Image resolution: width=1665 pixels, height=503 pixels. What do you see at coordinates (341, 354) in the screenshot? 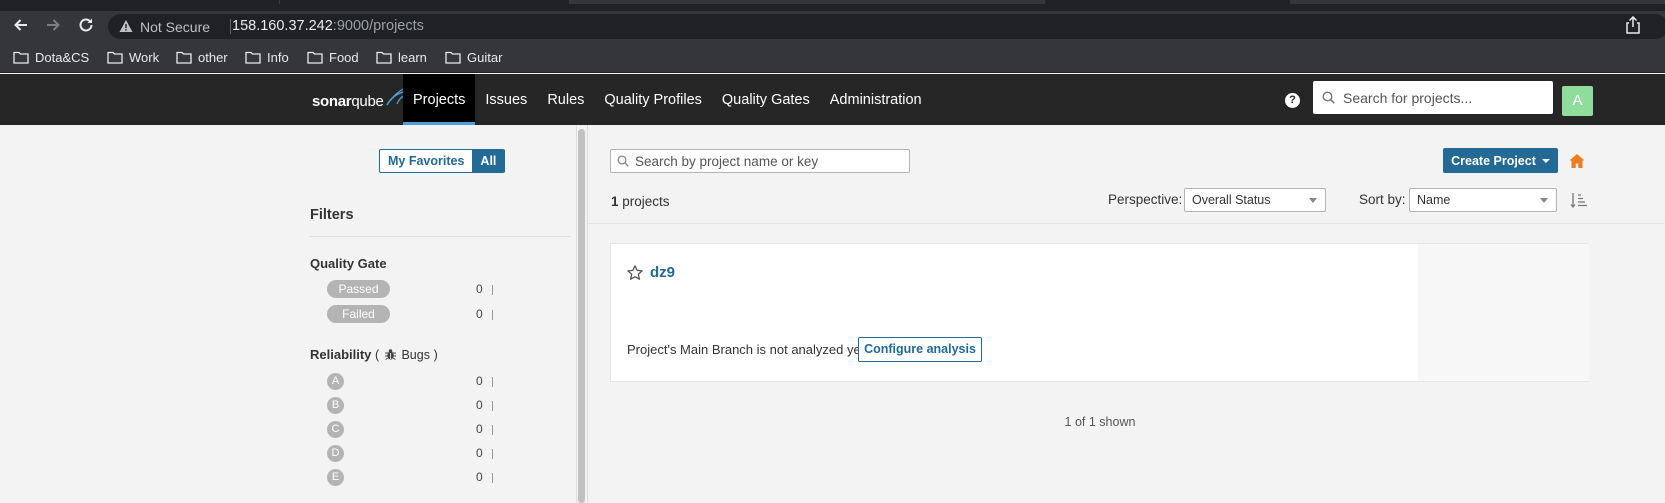
I see `reliability-label: Reliability` at bounding box center [341, 354].